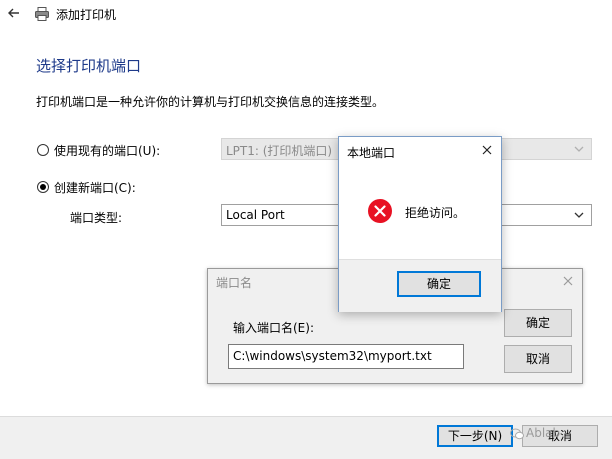 The height and width of the screenshot is (459, 612). Describe the element at coordinates (279, 151) in the screenshot. I see `existing-port-value: LPT1: (打印机端口)` at that location.